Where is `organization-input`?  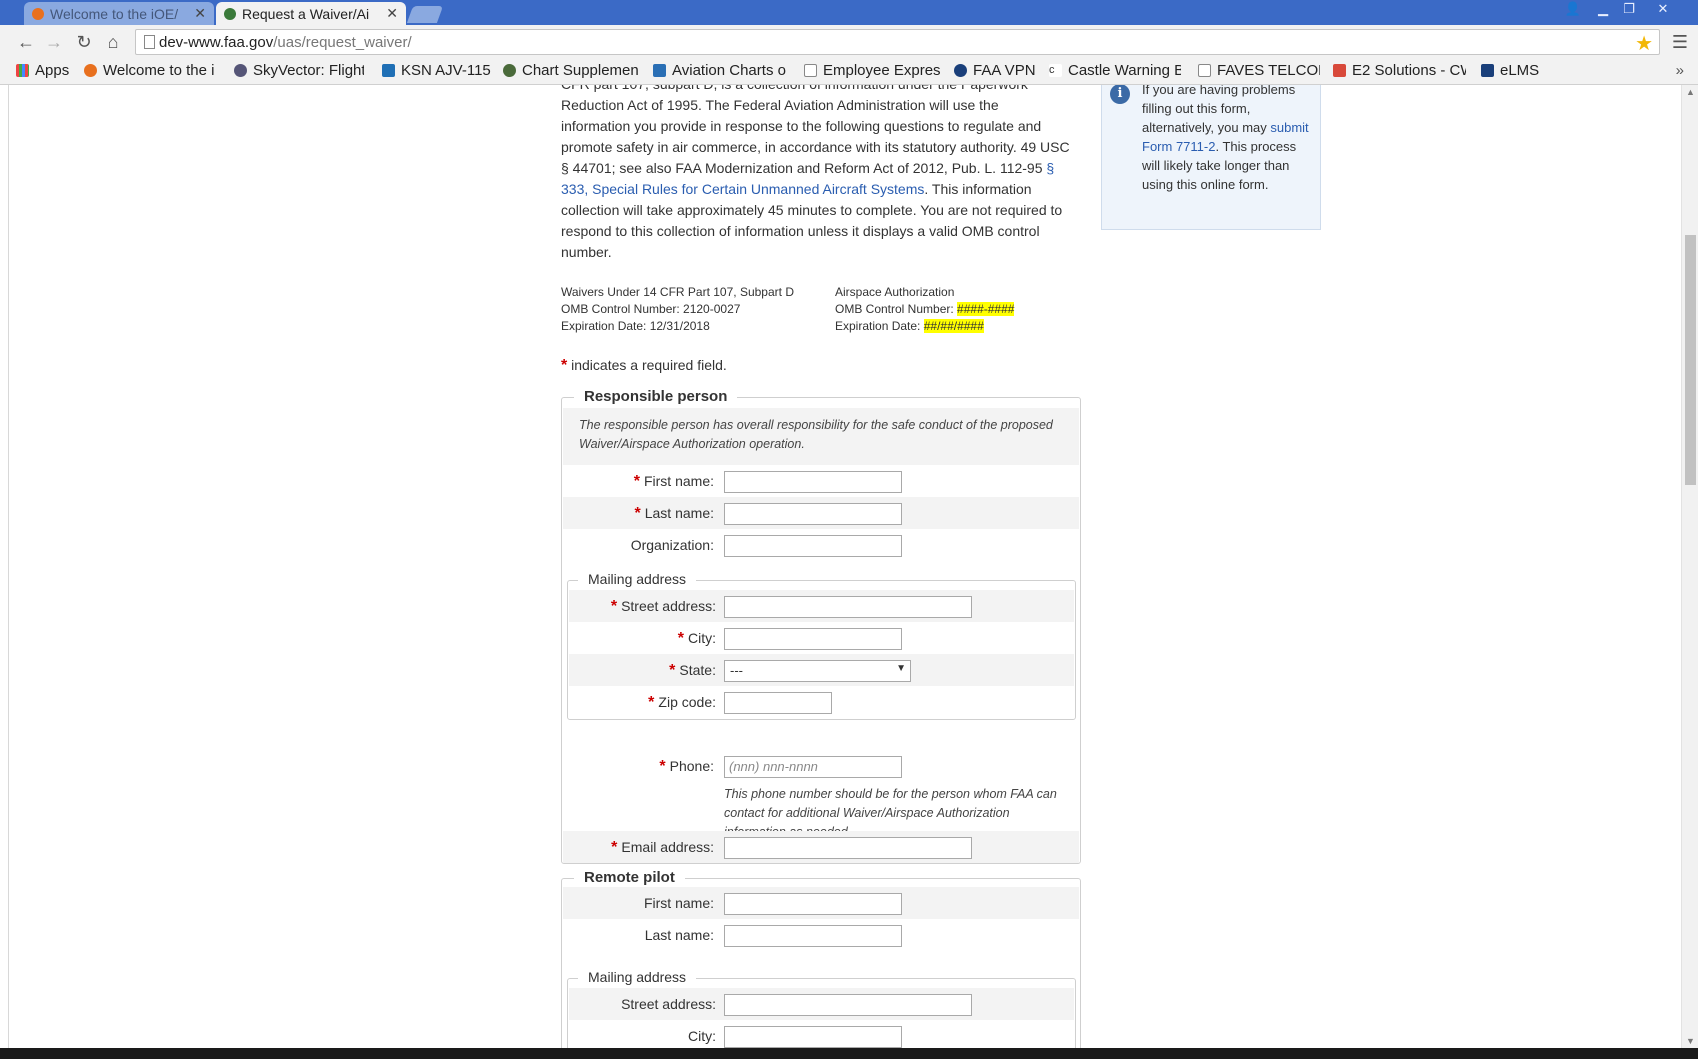 organization-input is located at coordinates (813, 546).